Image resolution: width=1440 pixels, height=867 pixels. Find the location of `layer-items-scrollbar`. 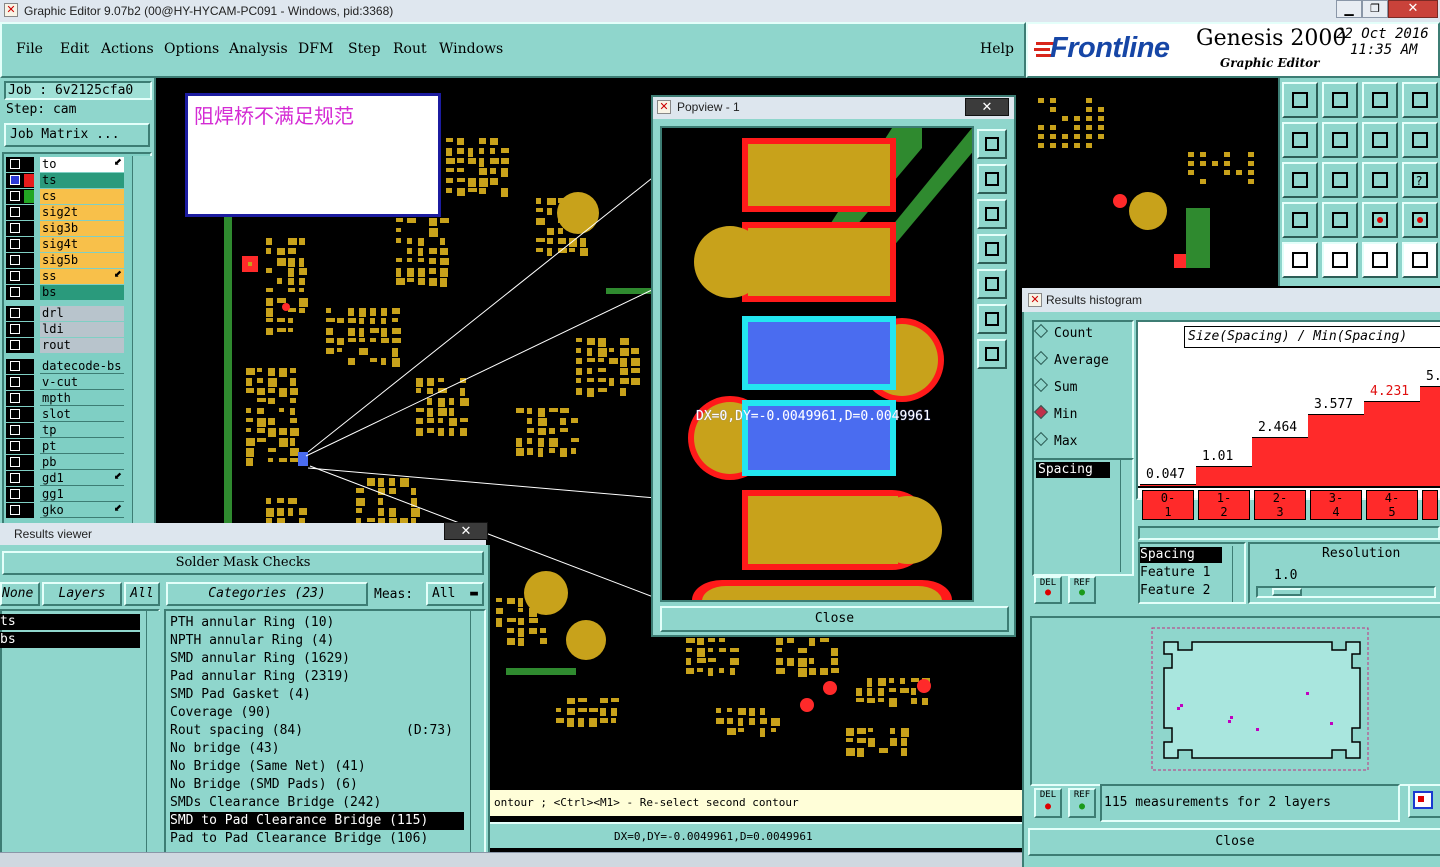

layer-items-scrollbar is located at coordinates (153, 735).